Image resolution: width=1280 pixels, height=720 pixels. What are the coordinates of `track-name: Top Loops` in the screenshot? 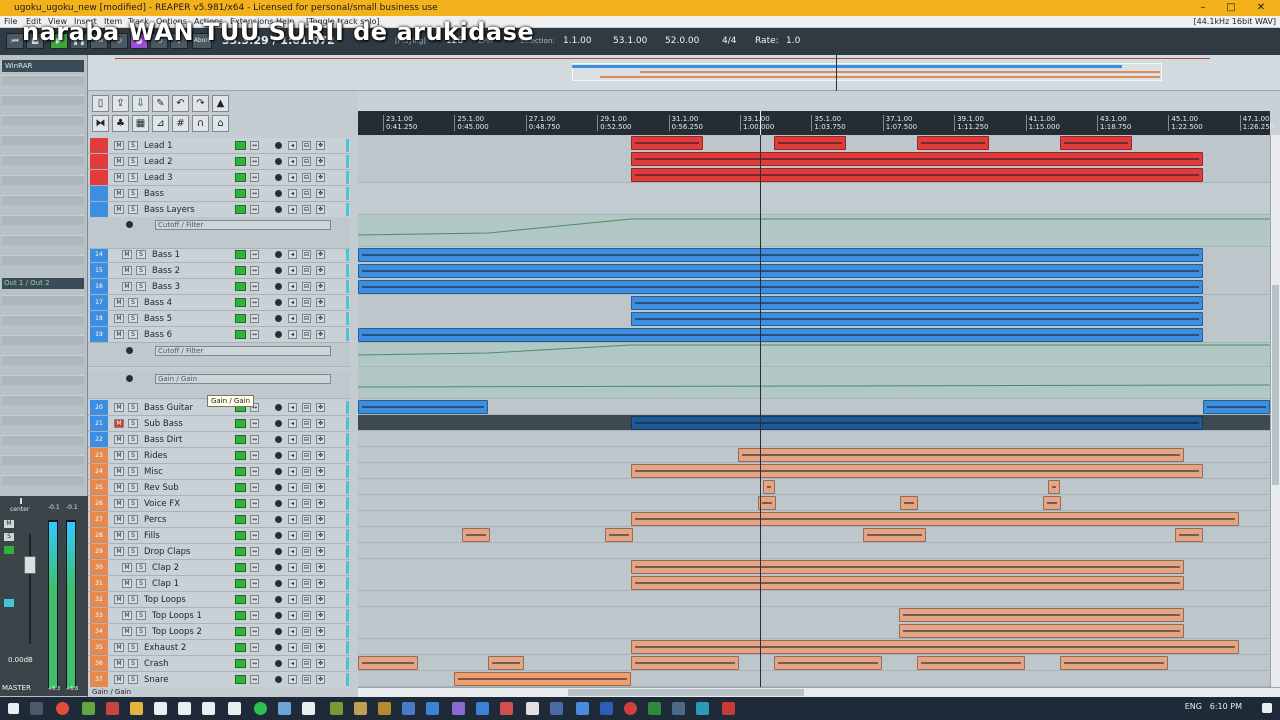 It's located at (165, 600).